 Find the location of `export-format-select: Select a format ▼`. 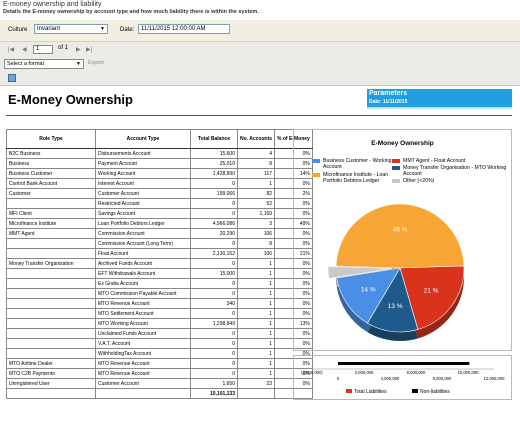

export-format-select: Select a format ▼ is located at coordinates (44, 64).